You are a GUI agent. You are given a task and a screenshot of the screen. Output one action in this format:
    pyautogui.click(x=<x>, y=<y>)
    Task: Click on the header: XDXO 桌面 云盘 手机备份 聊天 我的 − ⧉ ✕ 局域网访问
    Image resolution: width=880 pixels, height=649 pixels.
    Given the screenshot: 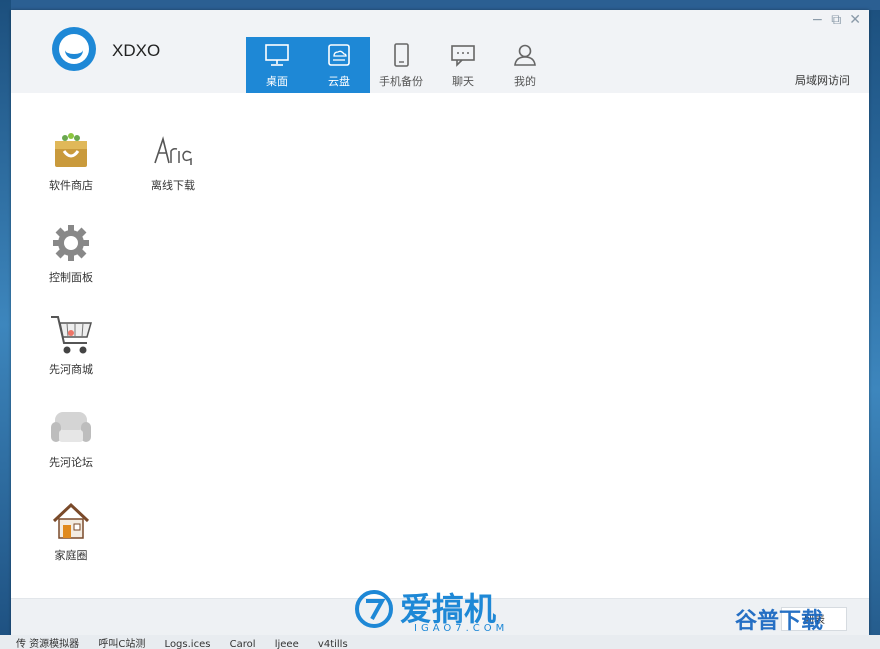 What is the action you would take?
    pyautogui.click(x=440, y=51)
    